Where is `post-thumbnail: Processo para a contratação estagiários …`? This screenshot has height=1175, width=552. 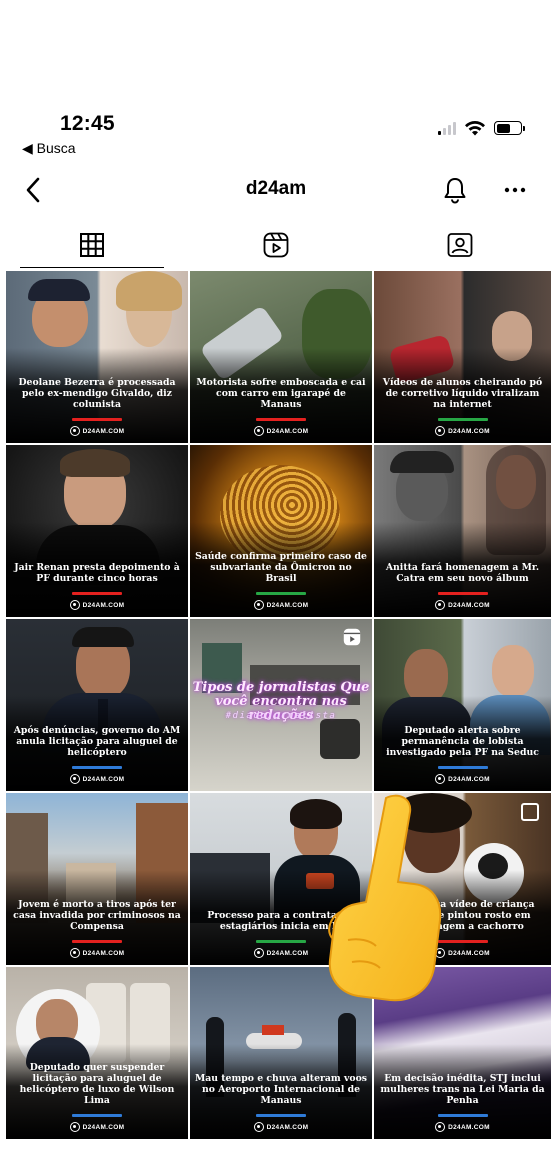
post-thumbnail: Processo para a contratação estagiários … is located at coordinates (281, 879).